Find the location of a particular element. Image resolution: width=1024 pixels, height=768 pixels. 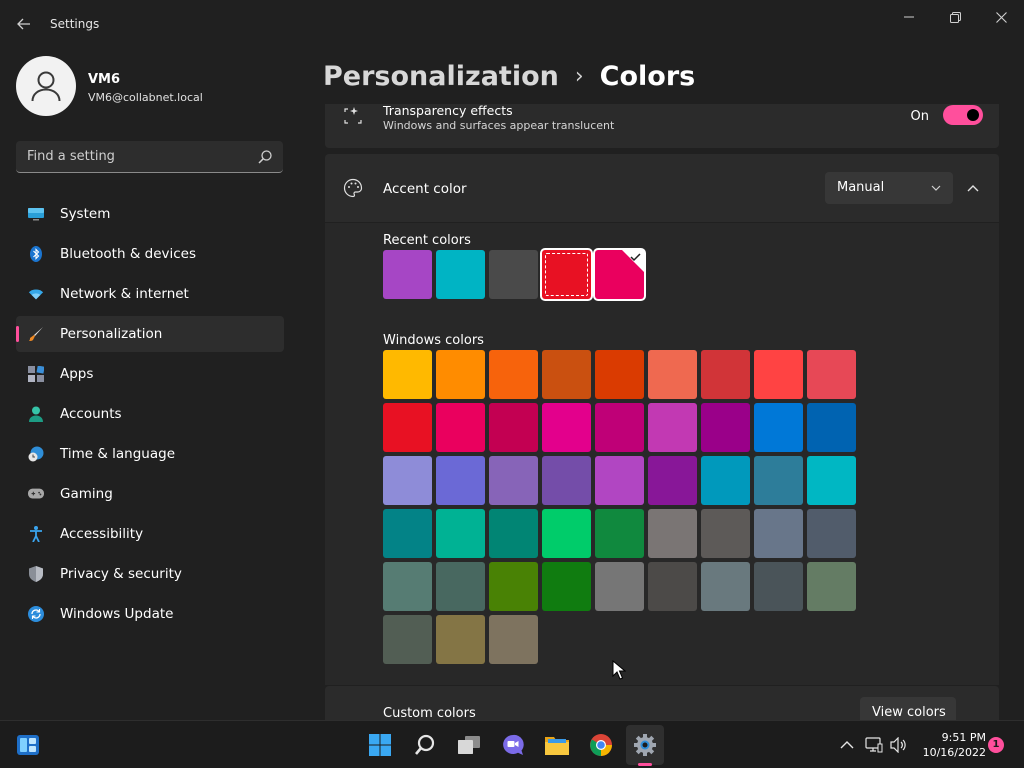

sidebar-item-bluetooth: Bluetooth & devices is located at coordinates (150, 254).